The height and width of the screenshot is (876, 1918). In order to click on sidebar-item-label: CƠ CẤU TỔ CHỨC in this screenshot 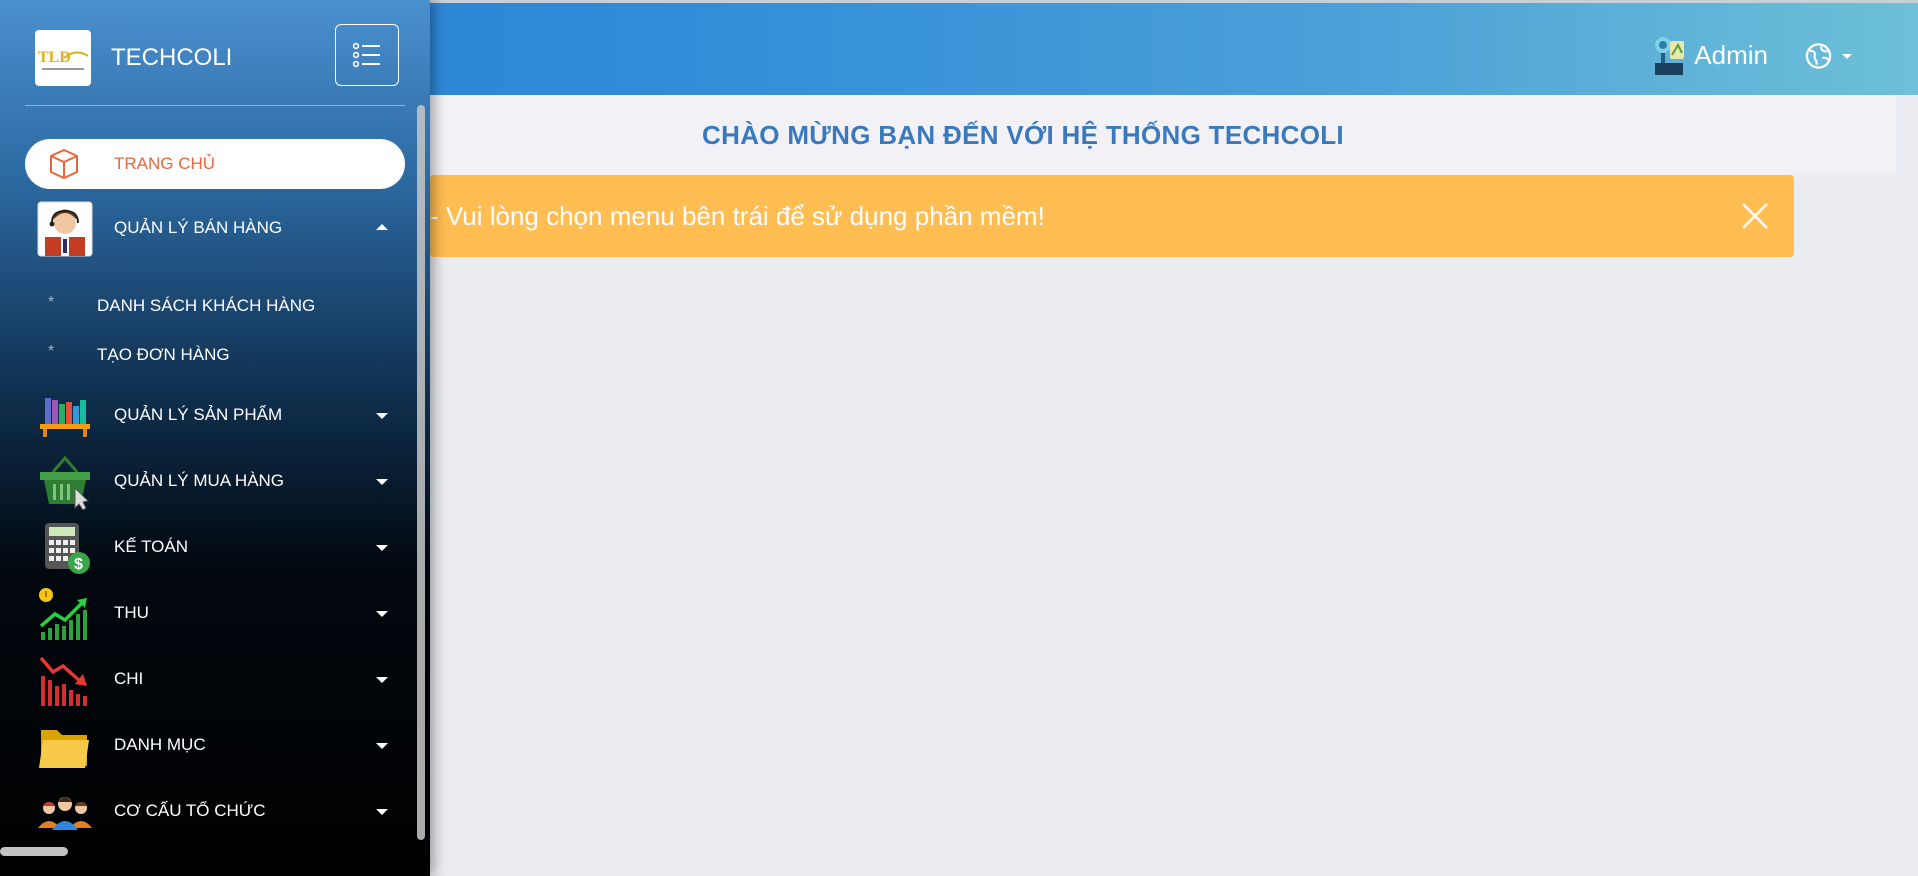, I will do `click(190, 810)`.